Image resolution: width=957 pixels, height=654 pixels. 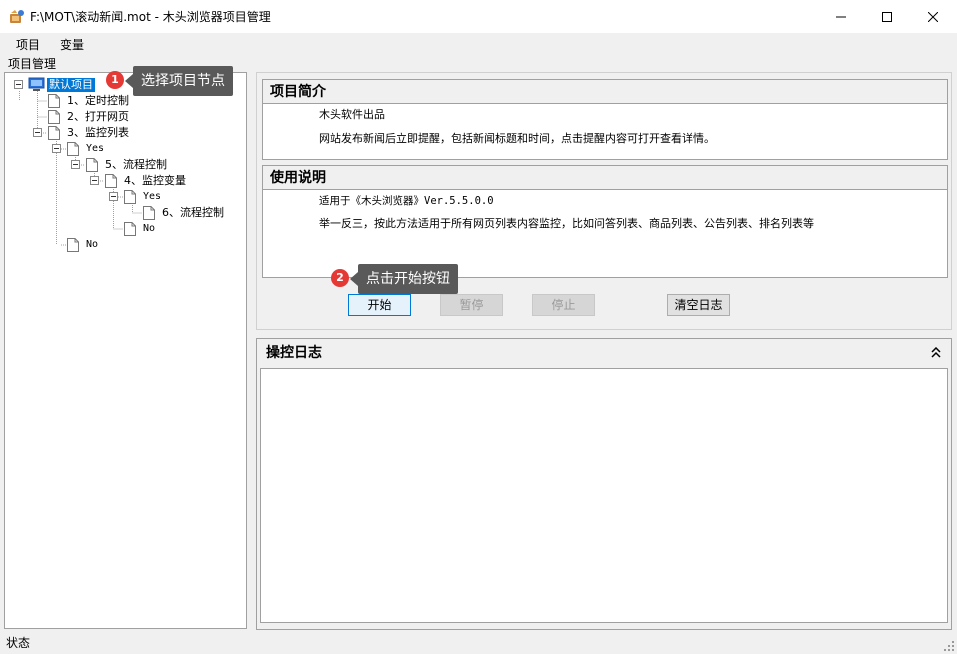 I want to click on maximize-icon, so click(x=887, y=16).